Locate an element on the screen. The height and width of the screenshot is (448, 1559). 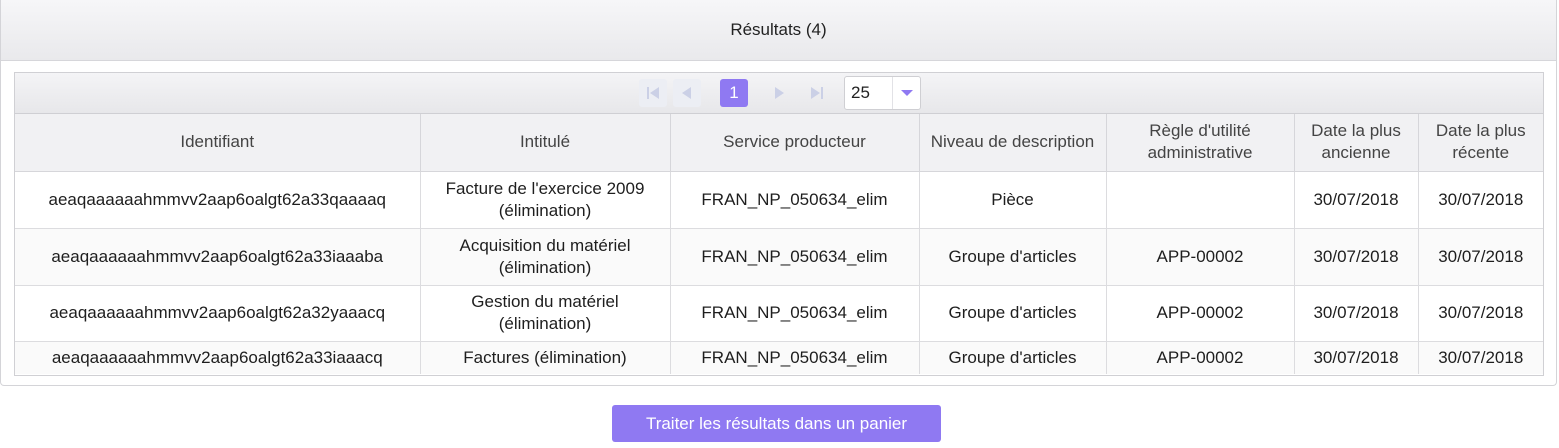
next-page-button is located at coordinates (779, 93).